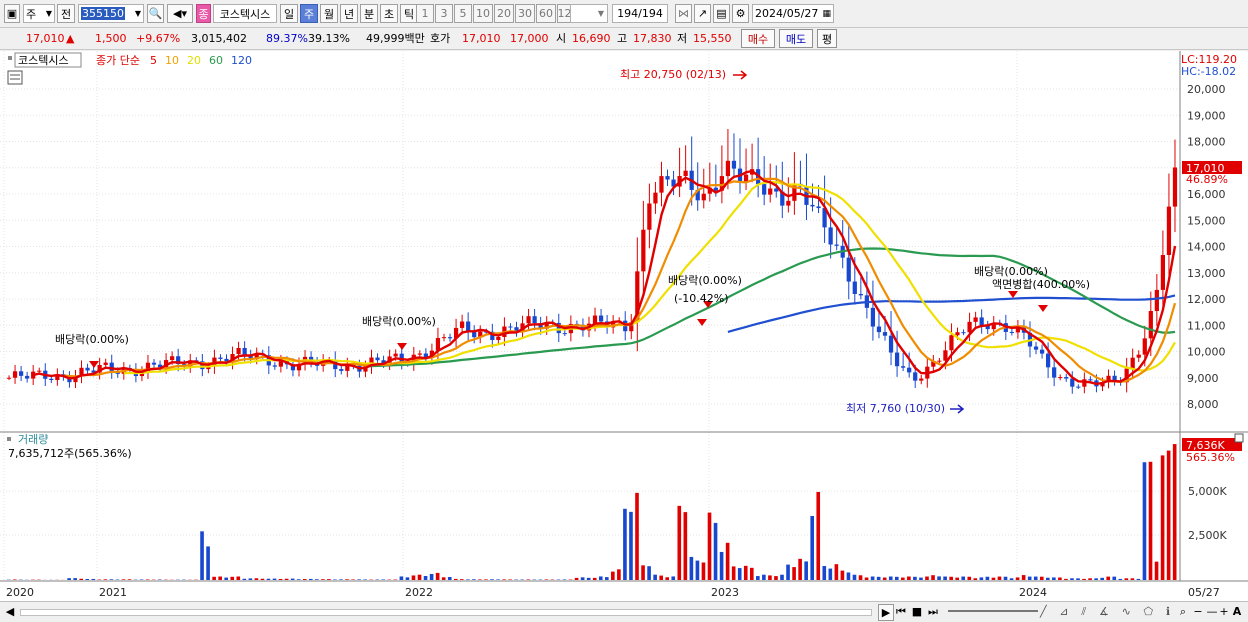  I want to click on legend-handle, so click(10, 58).